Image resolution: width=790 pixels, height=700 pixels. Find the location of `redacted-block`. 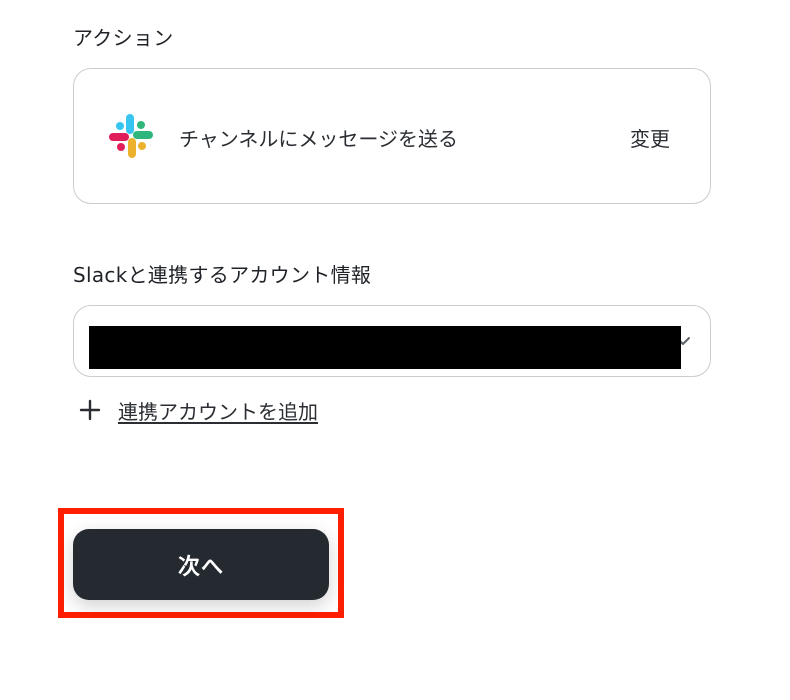

redacted-block is located at coordinates (385, 347).